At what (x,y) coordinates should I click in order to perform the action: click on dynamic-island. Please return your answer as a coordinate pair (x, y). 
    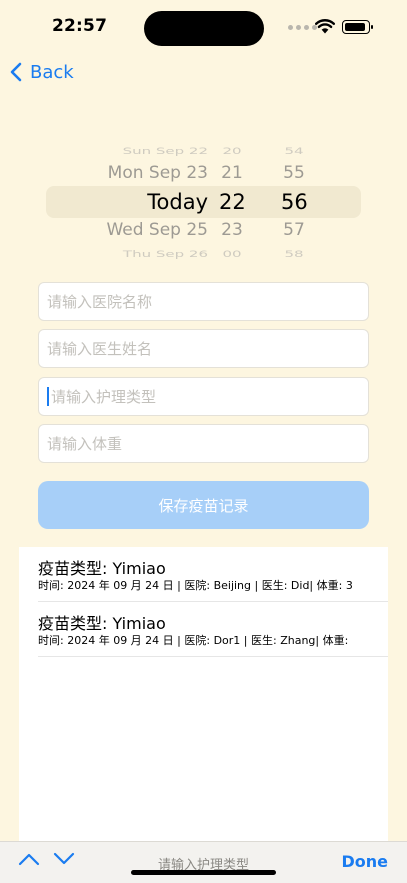
    Looking at the image, I should click on (204, 28).